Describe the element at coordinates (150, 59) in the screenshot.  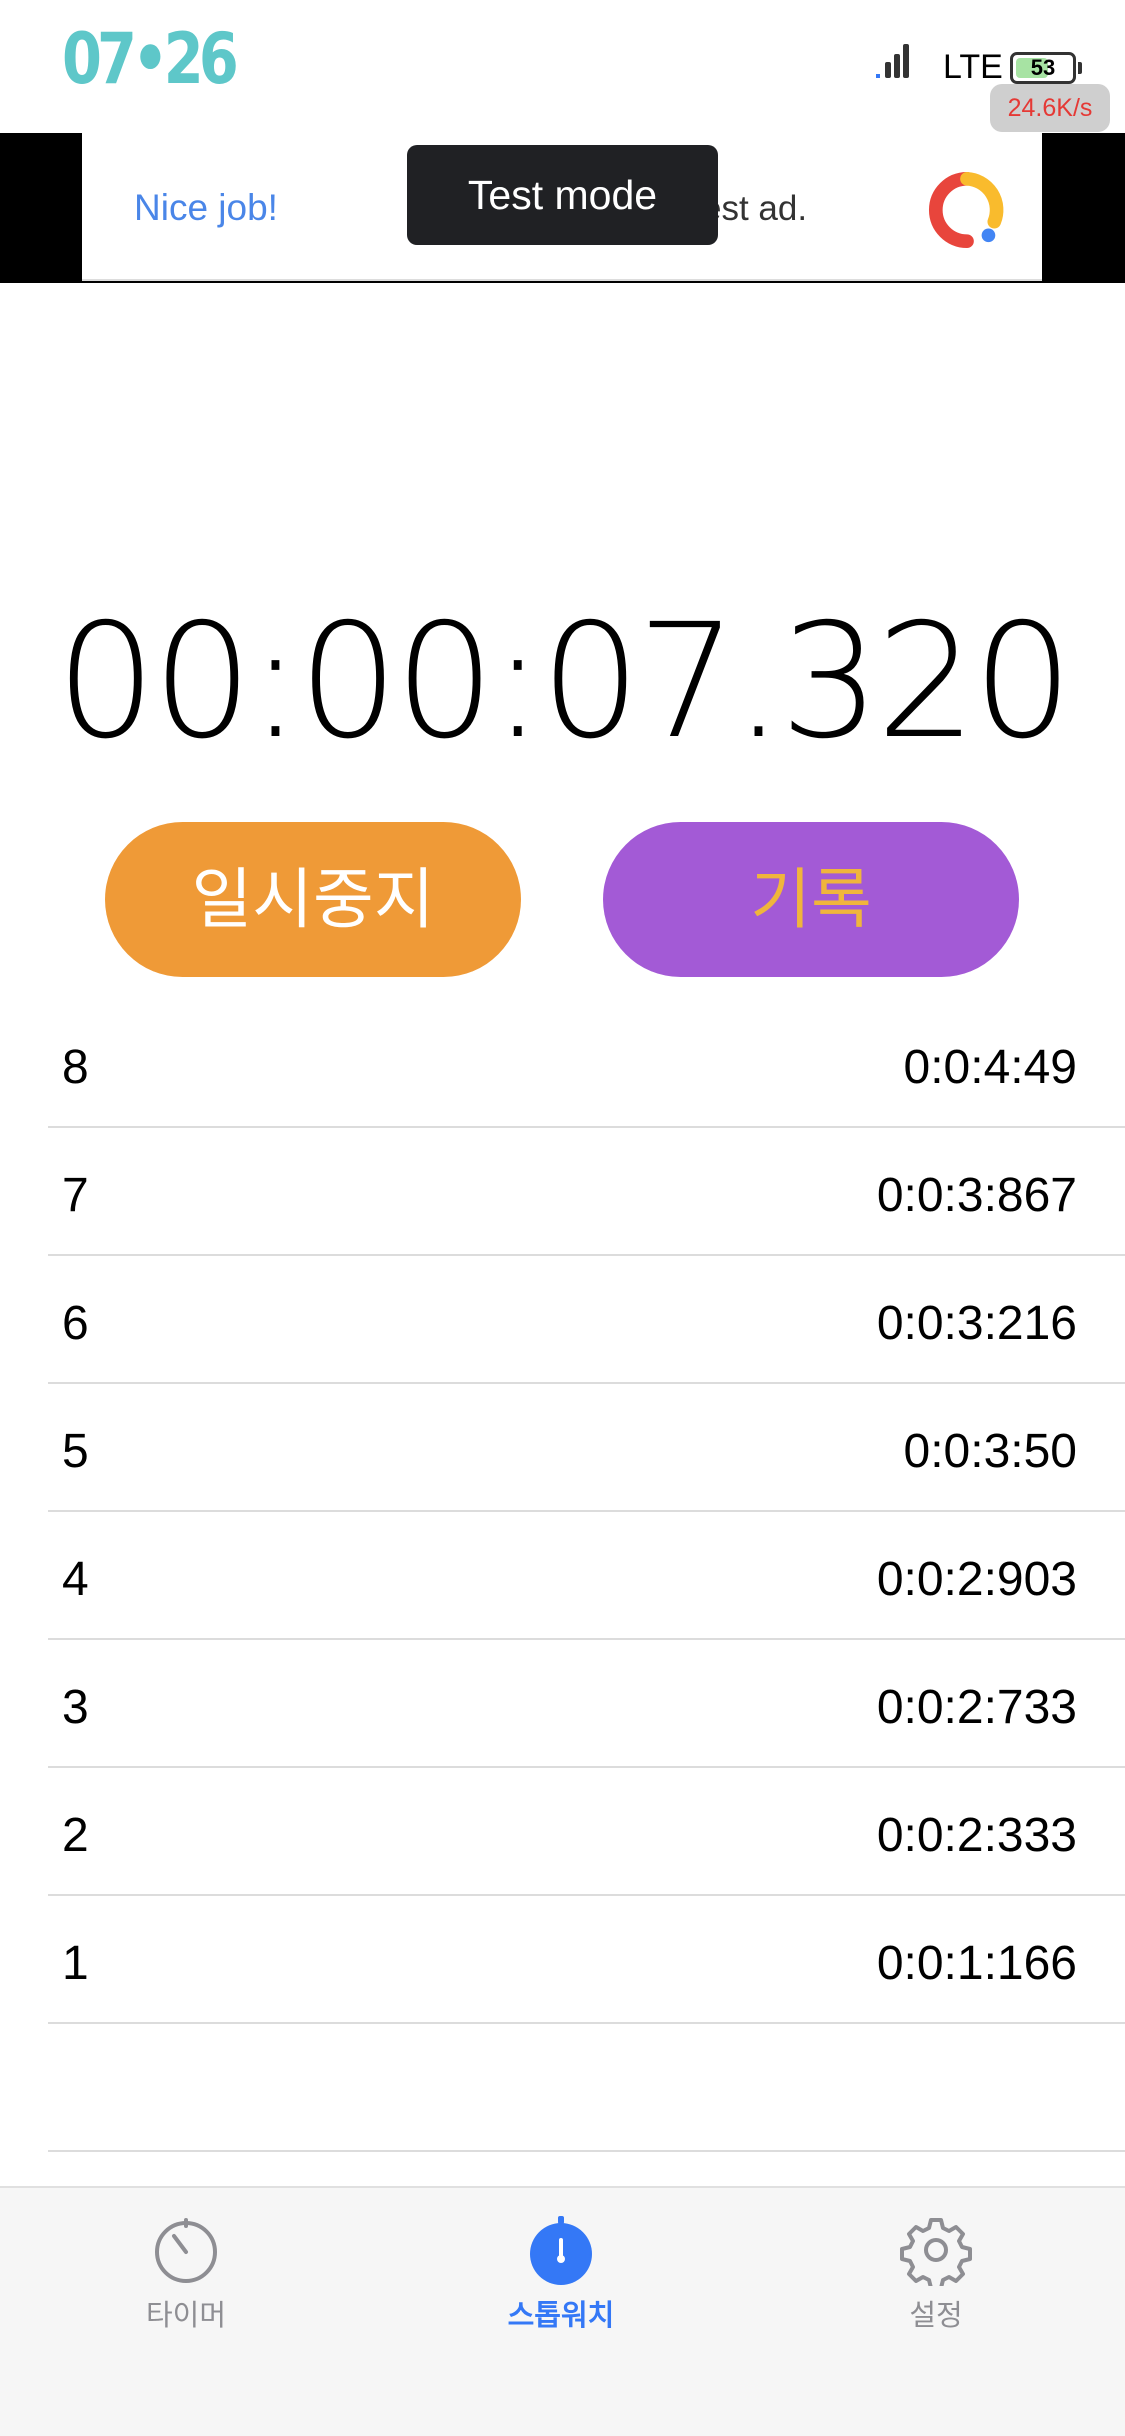
I see `status-time: 07•26` at that location.